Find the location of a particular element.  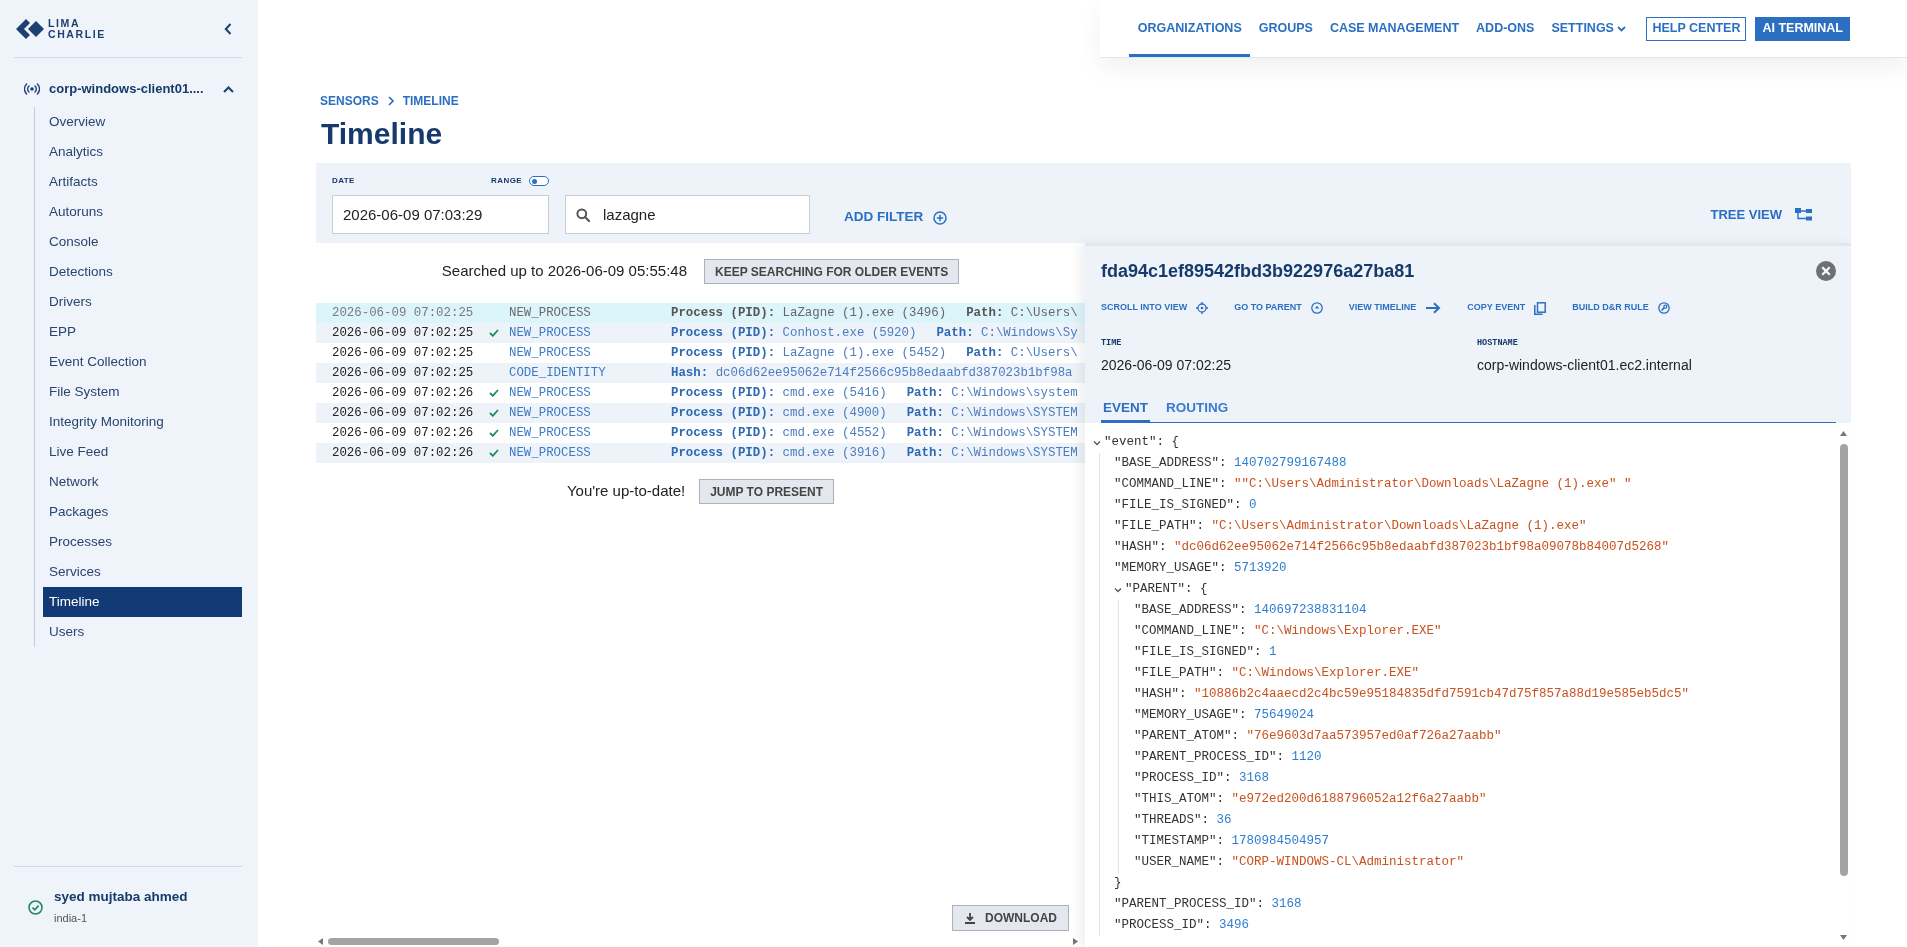

sidebar-nav-item: Drivers is located at coordinates (142, 302).